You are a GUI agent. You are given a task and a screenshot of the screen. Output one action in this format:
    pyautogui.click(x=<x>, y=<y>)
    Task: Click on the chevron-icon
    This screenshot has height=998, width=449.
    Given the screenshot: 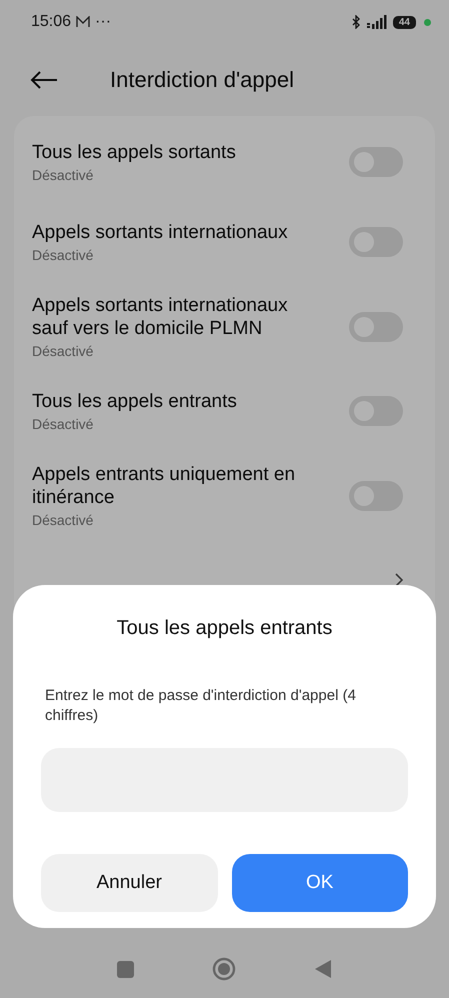 What is the action you would take?
    pyautogui.click(x=399, y=580)
    